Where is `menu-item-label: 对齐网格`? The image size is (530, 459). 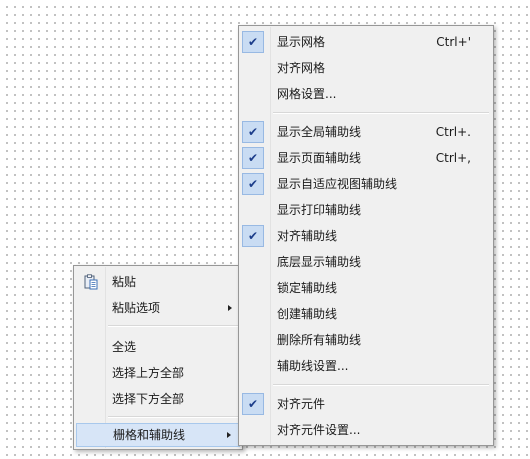
menu-item-label: 对齐网格 is located at coordinates (301, 68).